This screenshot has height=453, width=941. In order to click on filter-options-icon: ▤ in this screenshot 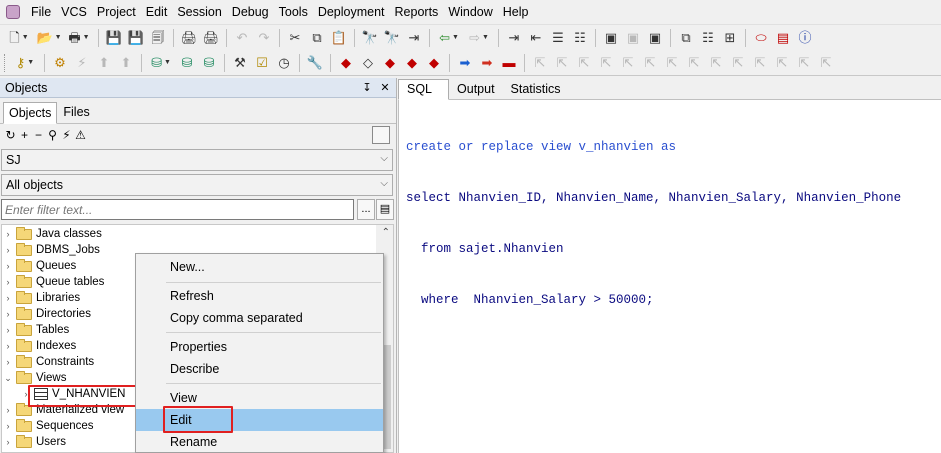, I will do `click(385, 209)`.